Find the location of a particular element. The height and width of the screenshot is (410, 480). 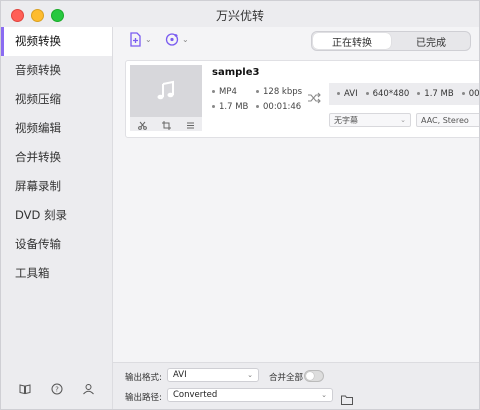

sidebar-item-toolbox: 工具箱 is located at coordinates (56, 273).